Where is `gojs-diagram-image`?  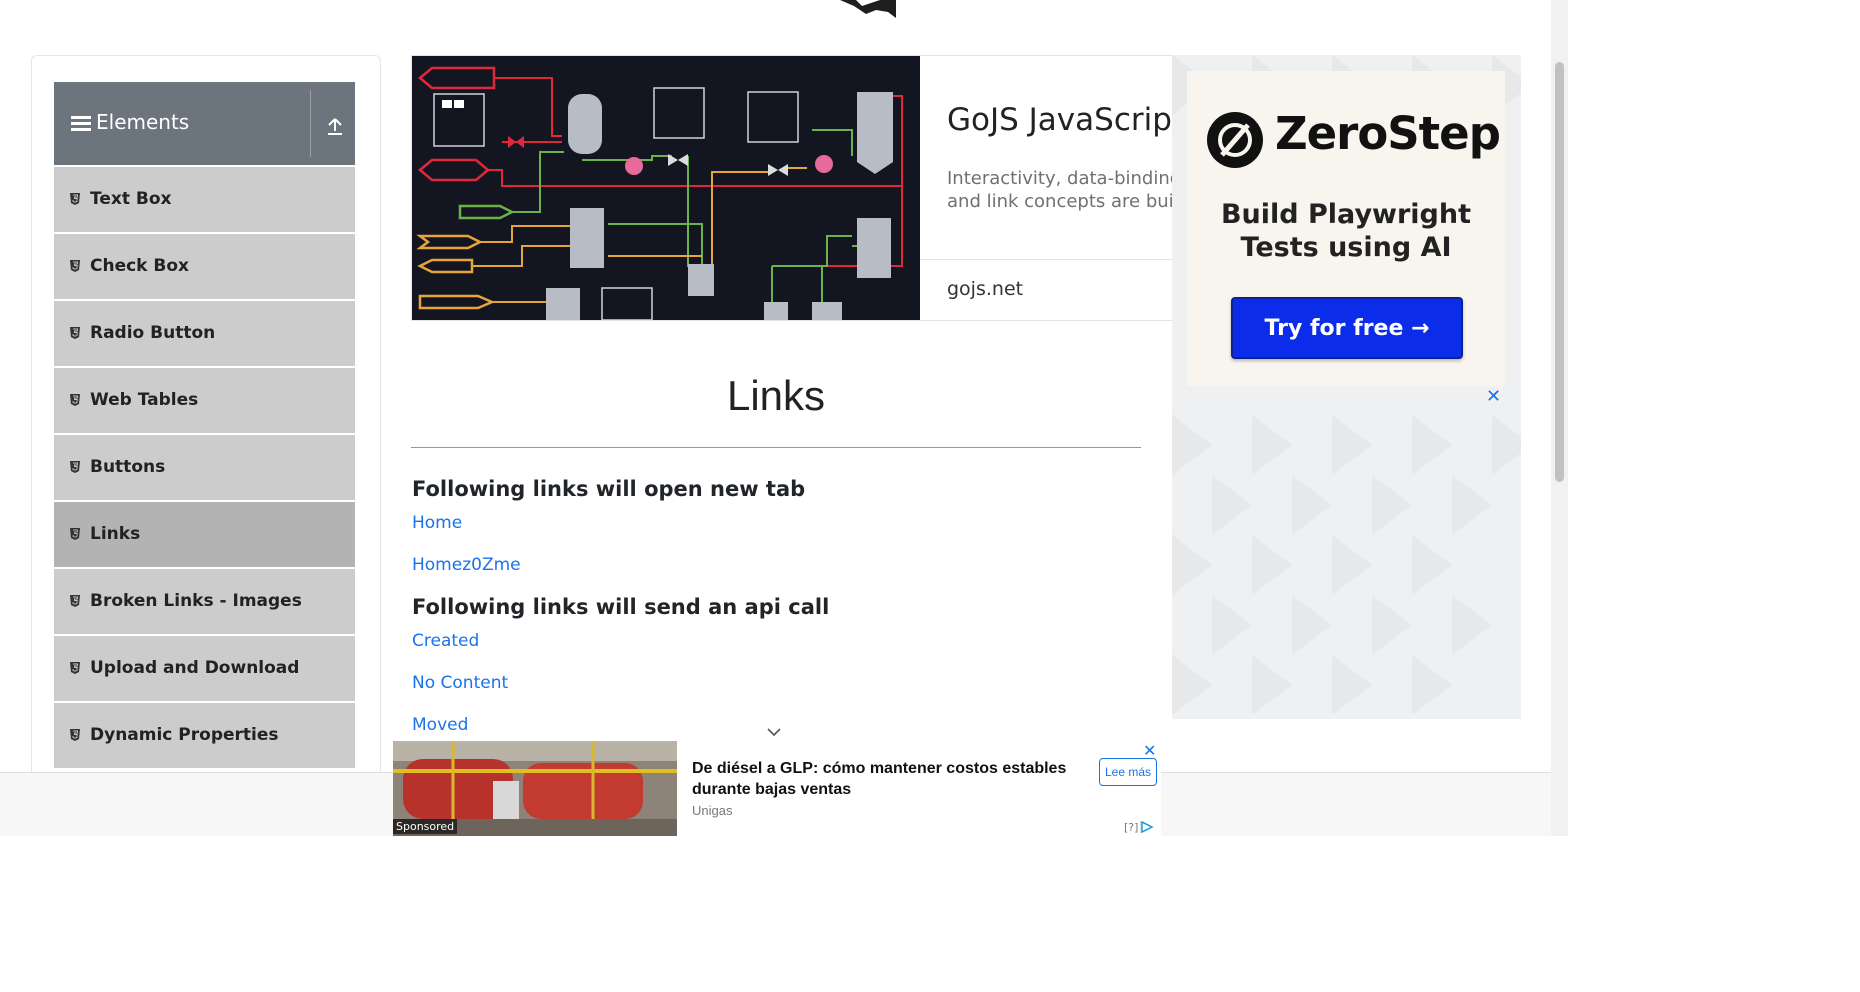
gojs-diagram-image is located at coordinates (666, 188).